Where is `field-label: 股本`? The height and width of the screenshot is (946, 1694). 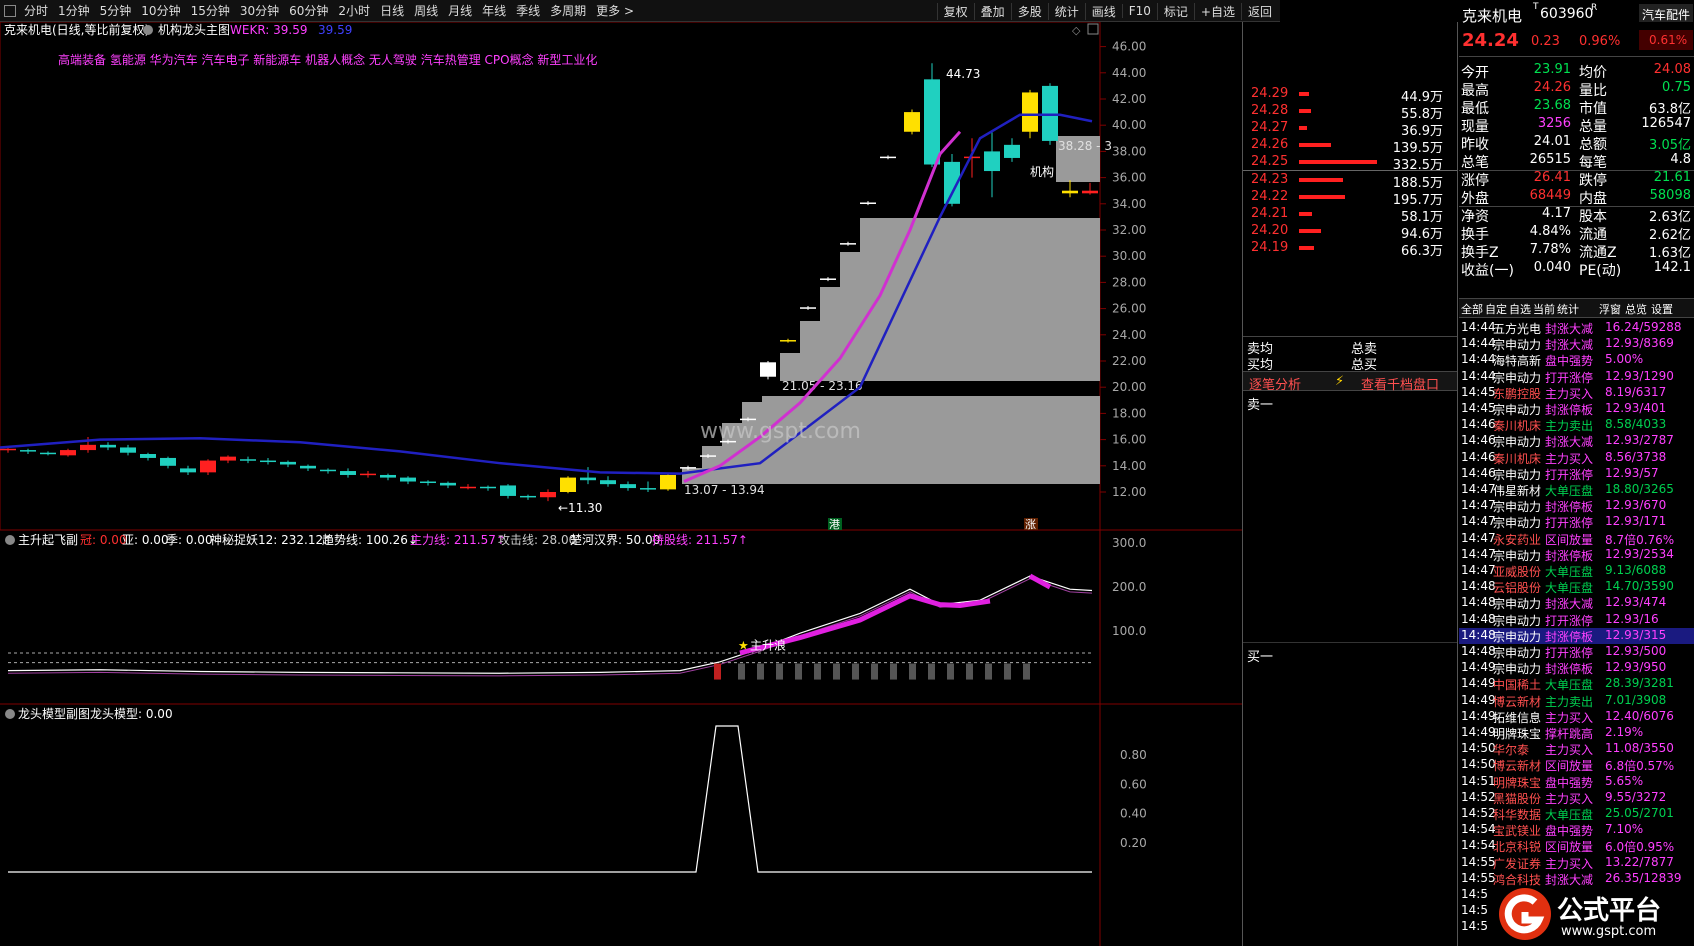
field-label: 股本 is located at coordinates (1593, 217).